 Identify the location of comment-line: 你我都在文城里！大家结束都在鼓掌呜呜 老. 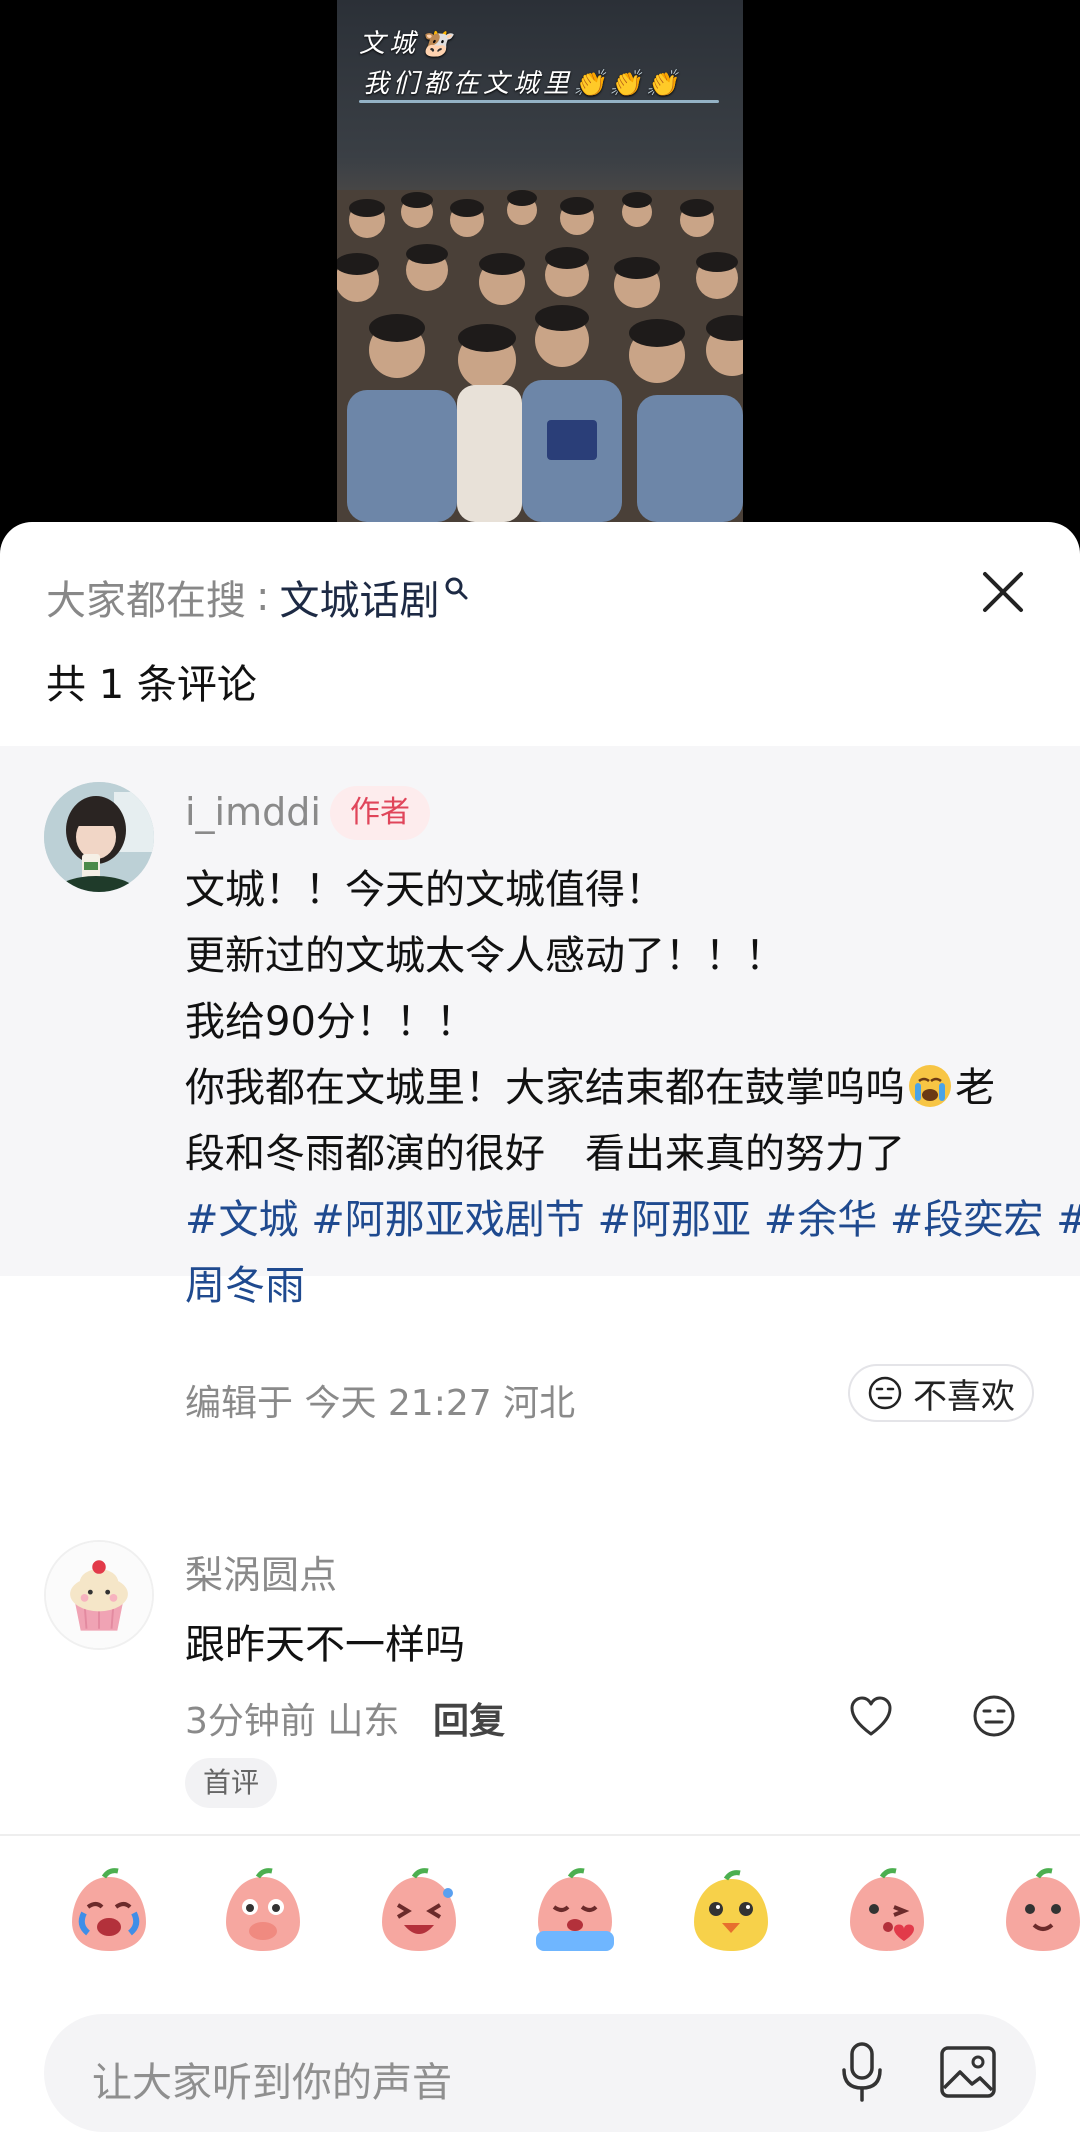
(615, 1088).